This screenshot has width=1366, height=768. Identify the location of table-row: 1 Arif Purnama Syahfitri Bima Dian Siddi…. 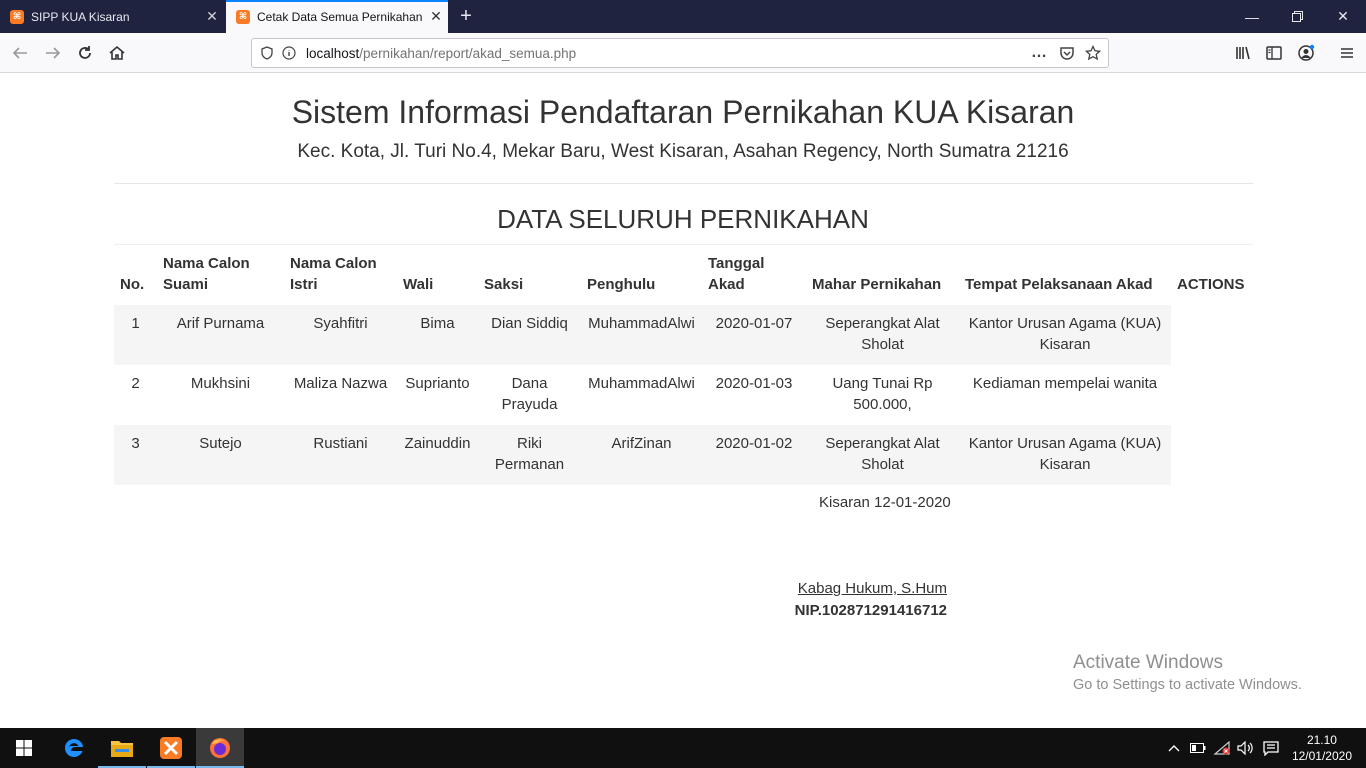
(683, 335).